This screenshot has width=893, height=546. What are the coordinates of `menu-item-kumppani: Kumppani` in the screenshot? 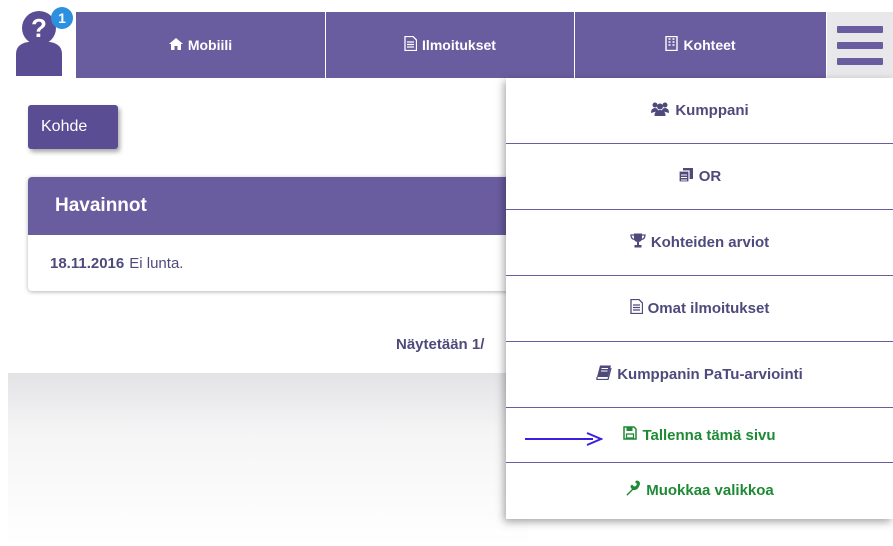 It's located at (699, 111).